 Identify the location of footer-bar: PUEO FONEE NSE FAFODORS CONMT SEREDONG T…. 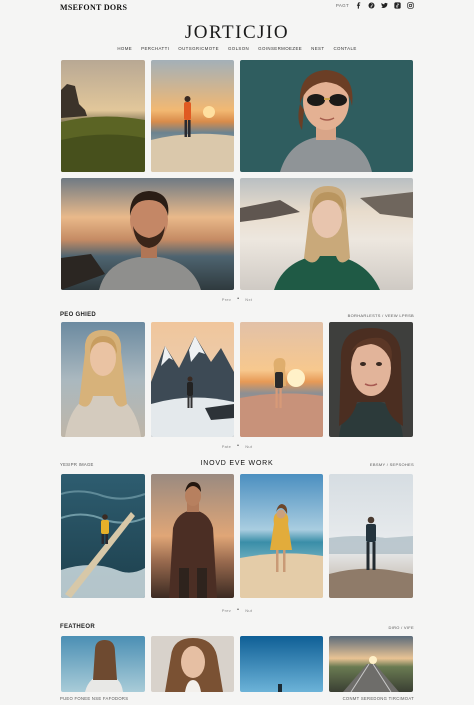
(237, 700).